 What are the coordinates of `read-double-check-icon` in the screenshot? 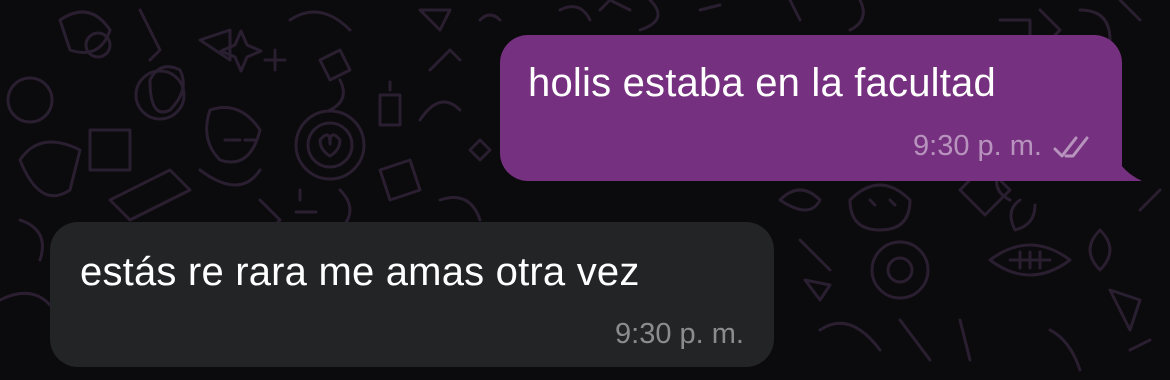 It's located at (1071, 146).